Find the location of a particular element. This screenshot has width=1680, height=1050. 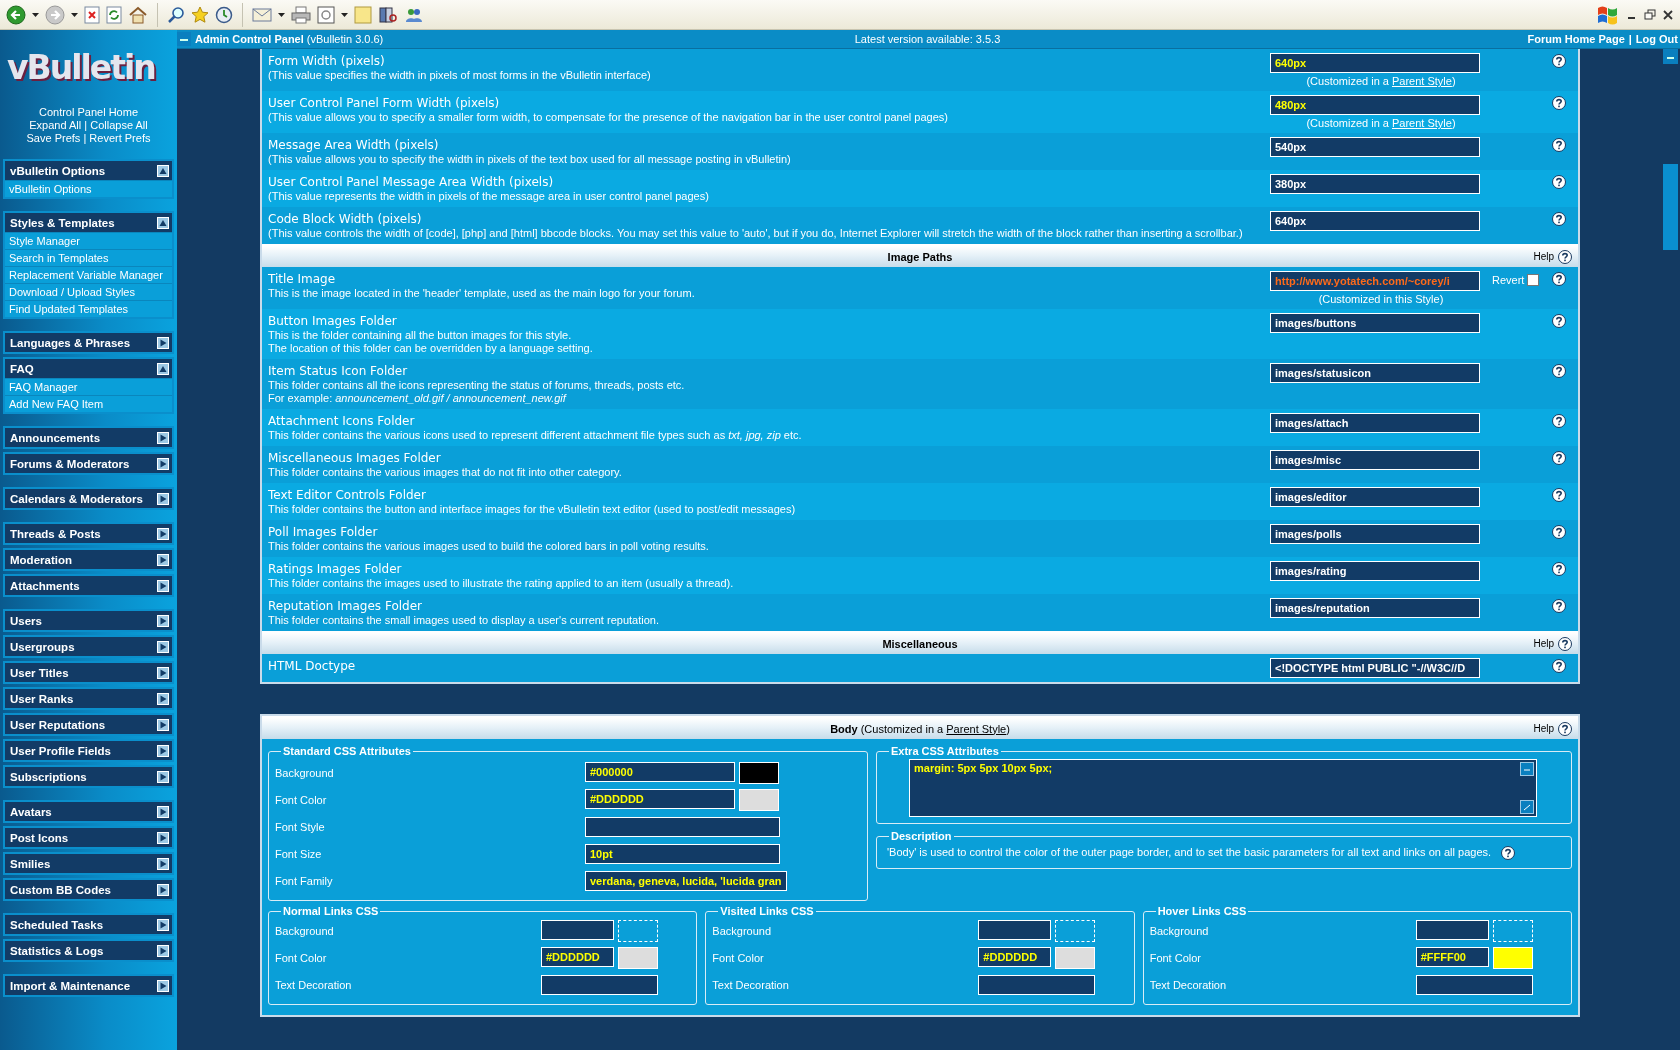

input-field: #000000 is located at coordinates (660, 771).